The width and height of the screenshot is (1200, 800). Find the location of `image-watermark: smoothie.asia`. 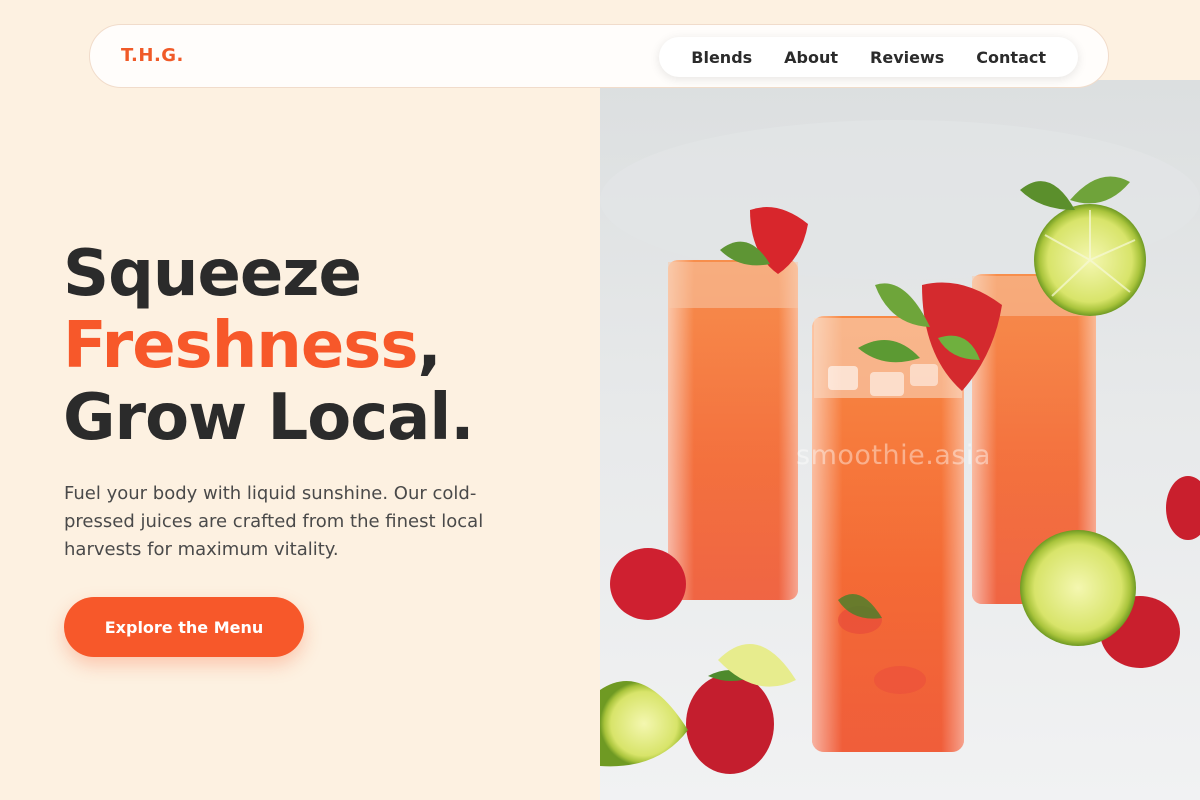

image-watermark: smoothie.asia is located at coordinates (893, 455).